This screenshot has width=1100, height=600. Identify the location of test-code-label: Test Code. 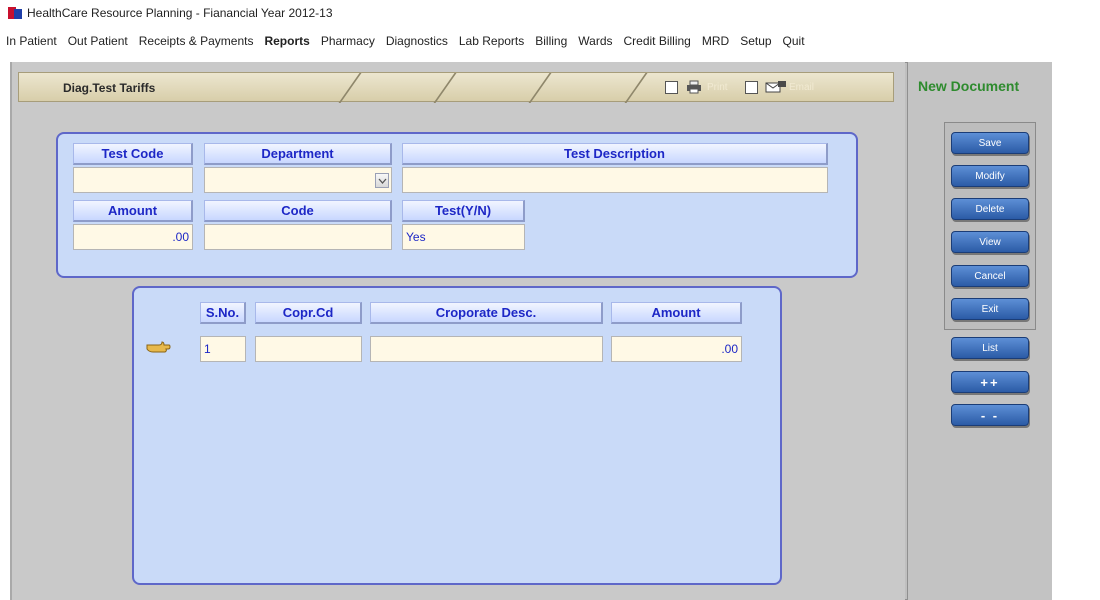
(133, 154).